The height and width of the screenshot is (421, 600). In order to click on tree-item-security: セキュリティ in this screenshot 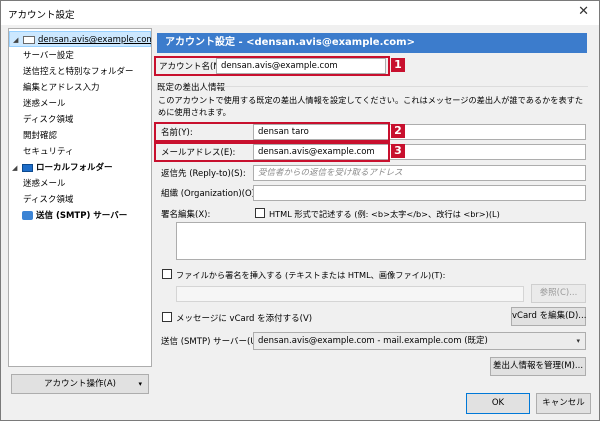, I will do `click(80, 152)`.